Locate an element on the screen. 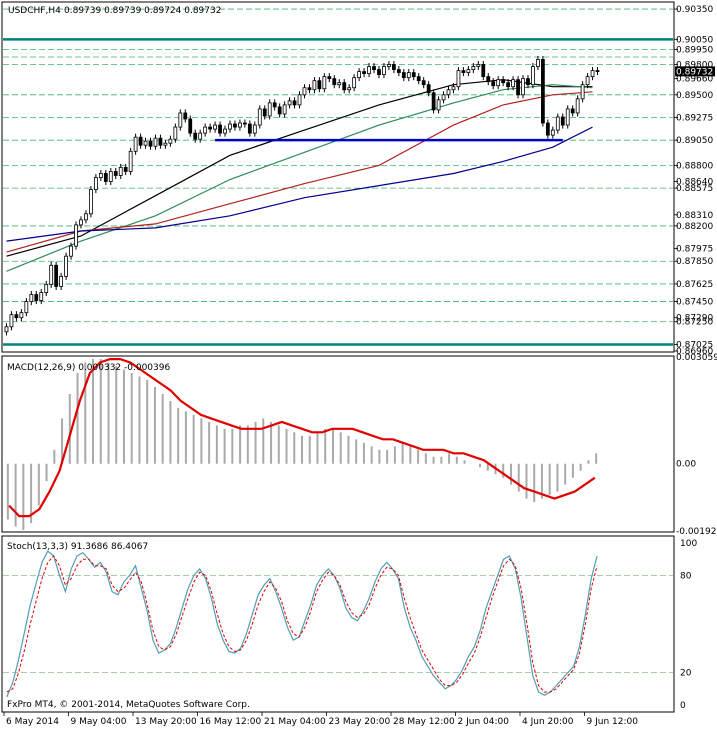 The height and width of the screenshot is (729, 717). macd-tick-label: 0.00 is located at coordinates (686, 465).